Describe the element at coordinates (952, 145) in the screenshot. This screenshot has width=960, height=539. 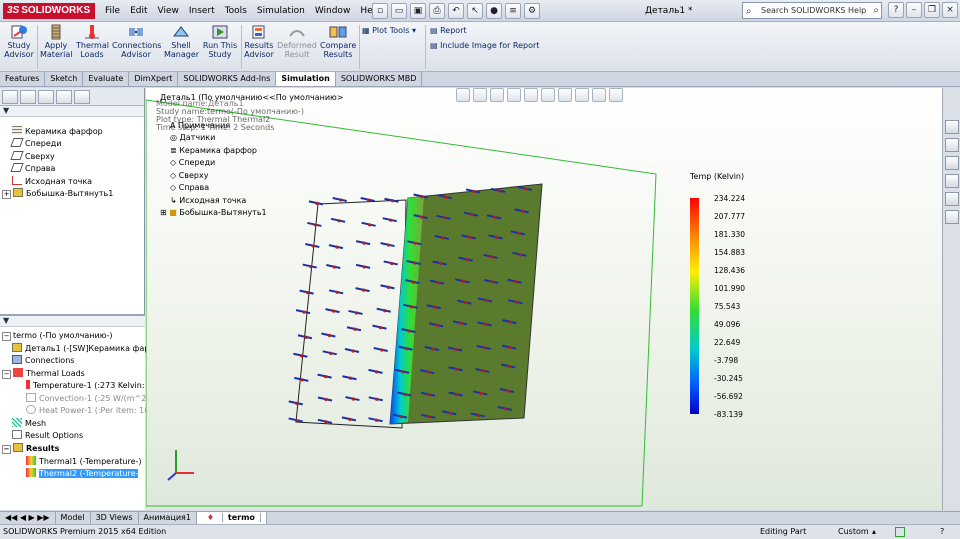
I see `design-library-icon` at that location.